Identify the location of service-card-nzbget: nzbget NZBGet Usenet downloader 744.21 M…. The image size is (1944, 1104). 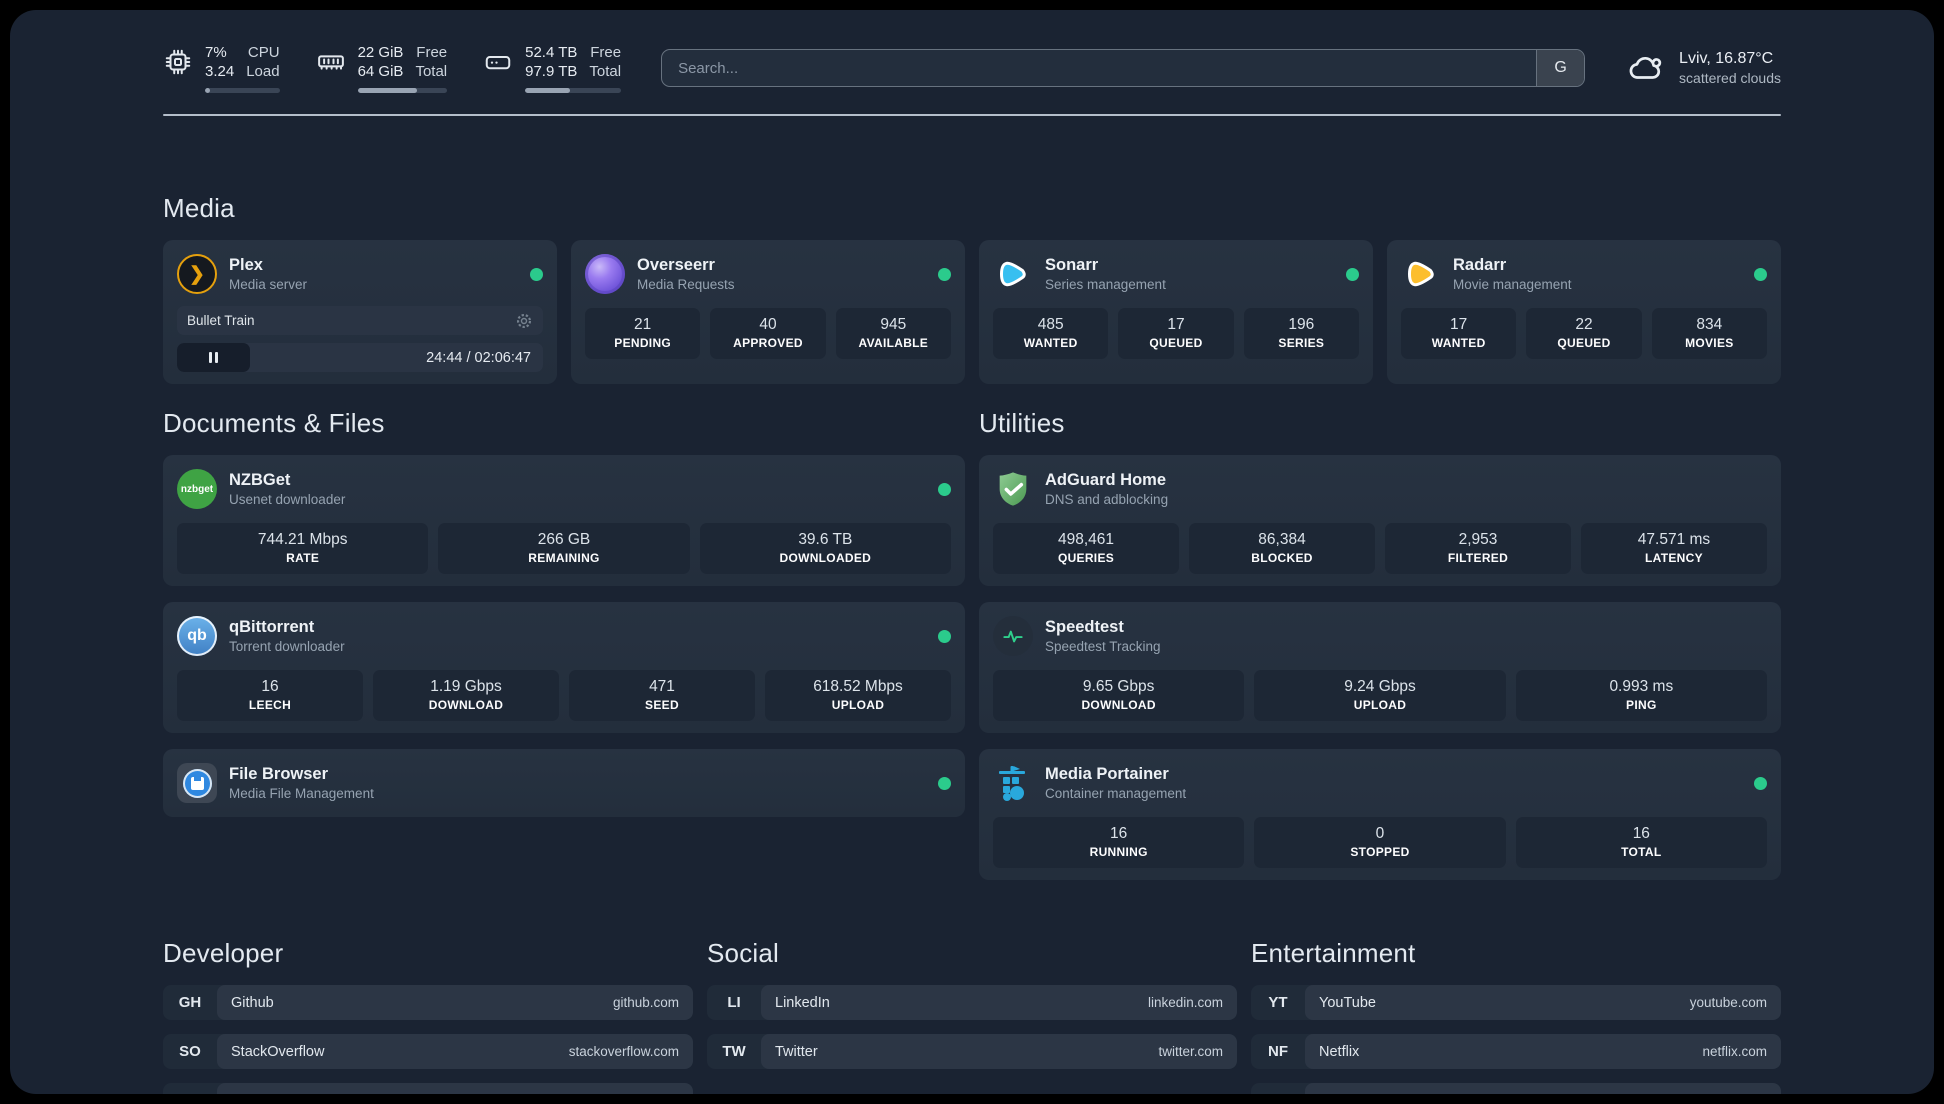
(564, 520).